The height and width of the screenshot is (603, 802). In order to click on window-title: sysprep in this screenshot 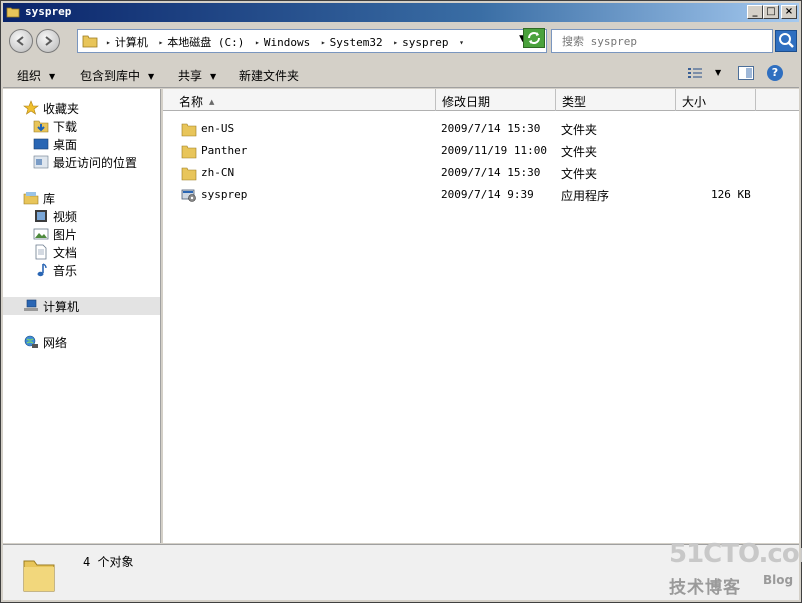, I will do `click(48, 11)`.